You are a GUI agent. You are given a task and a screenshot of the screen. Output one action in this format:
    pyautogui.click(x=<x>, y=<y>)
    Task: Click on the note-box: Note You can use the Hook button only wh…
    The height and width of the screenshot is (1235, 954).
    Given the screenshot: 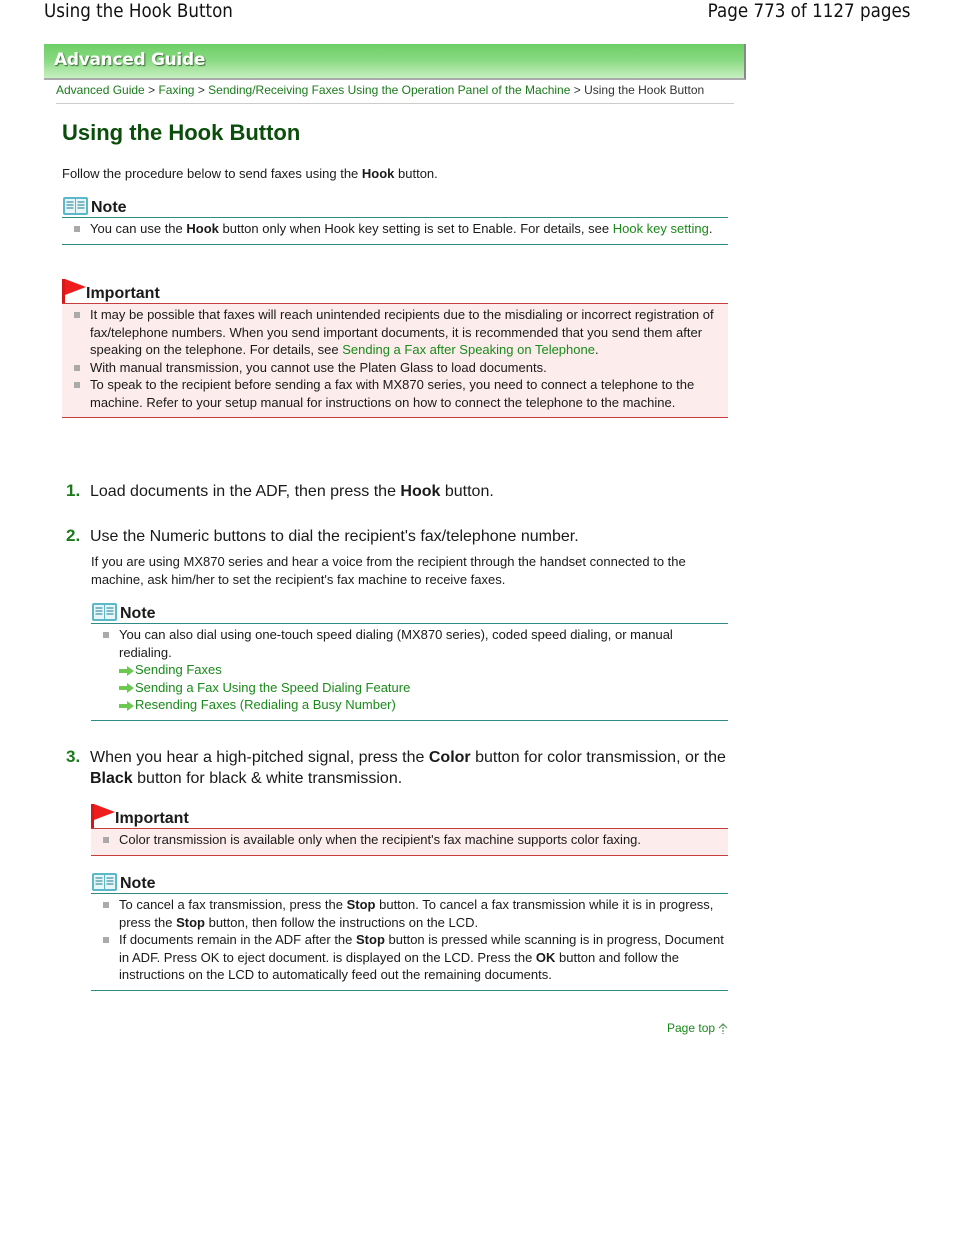 What is the action you would take?
    pyautogui.click(x=395, y=219)
    